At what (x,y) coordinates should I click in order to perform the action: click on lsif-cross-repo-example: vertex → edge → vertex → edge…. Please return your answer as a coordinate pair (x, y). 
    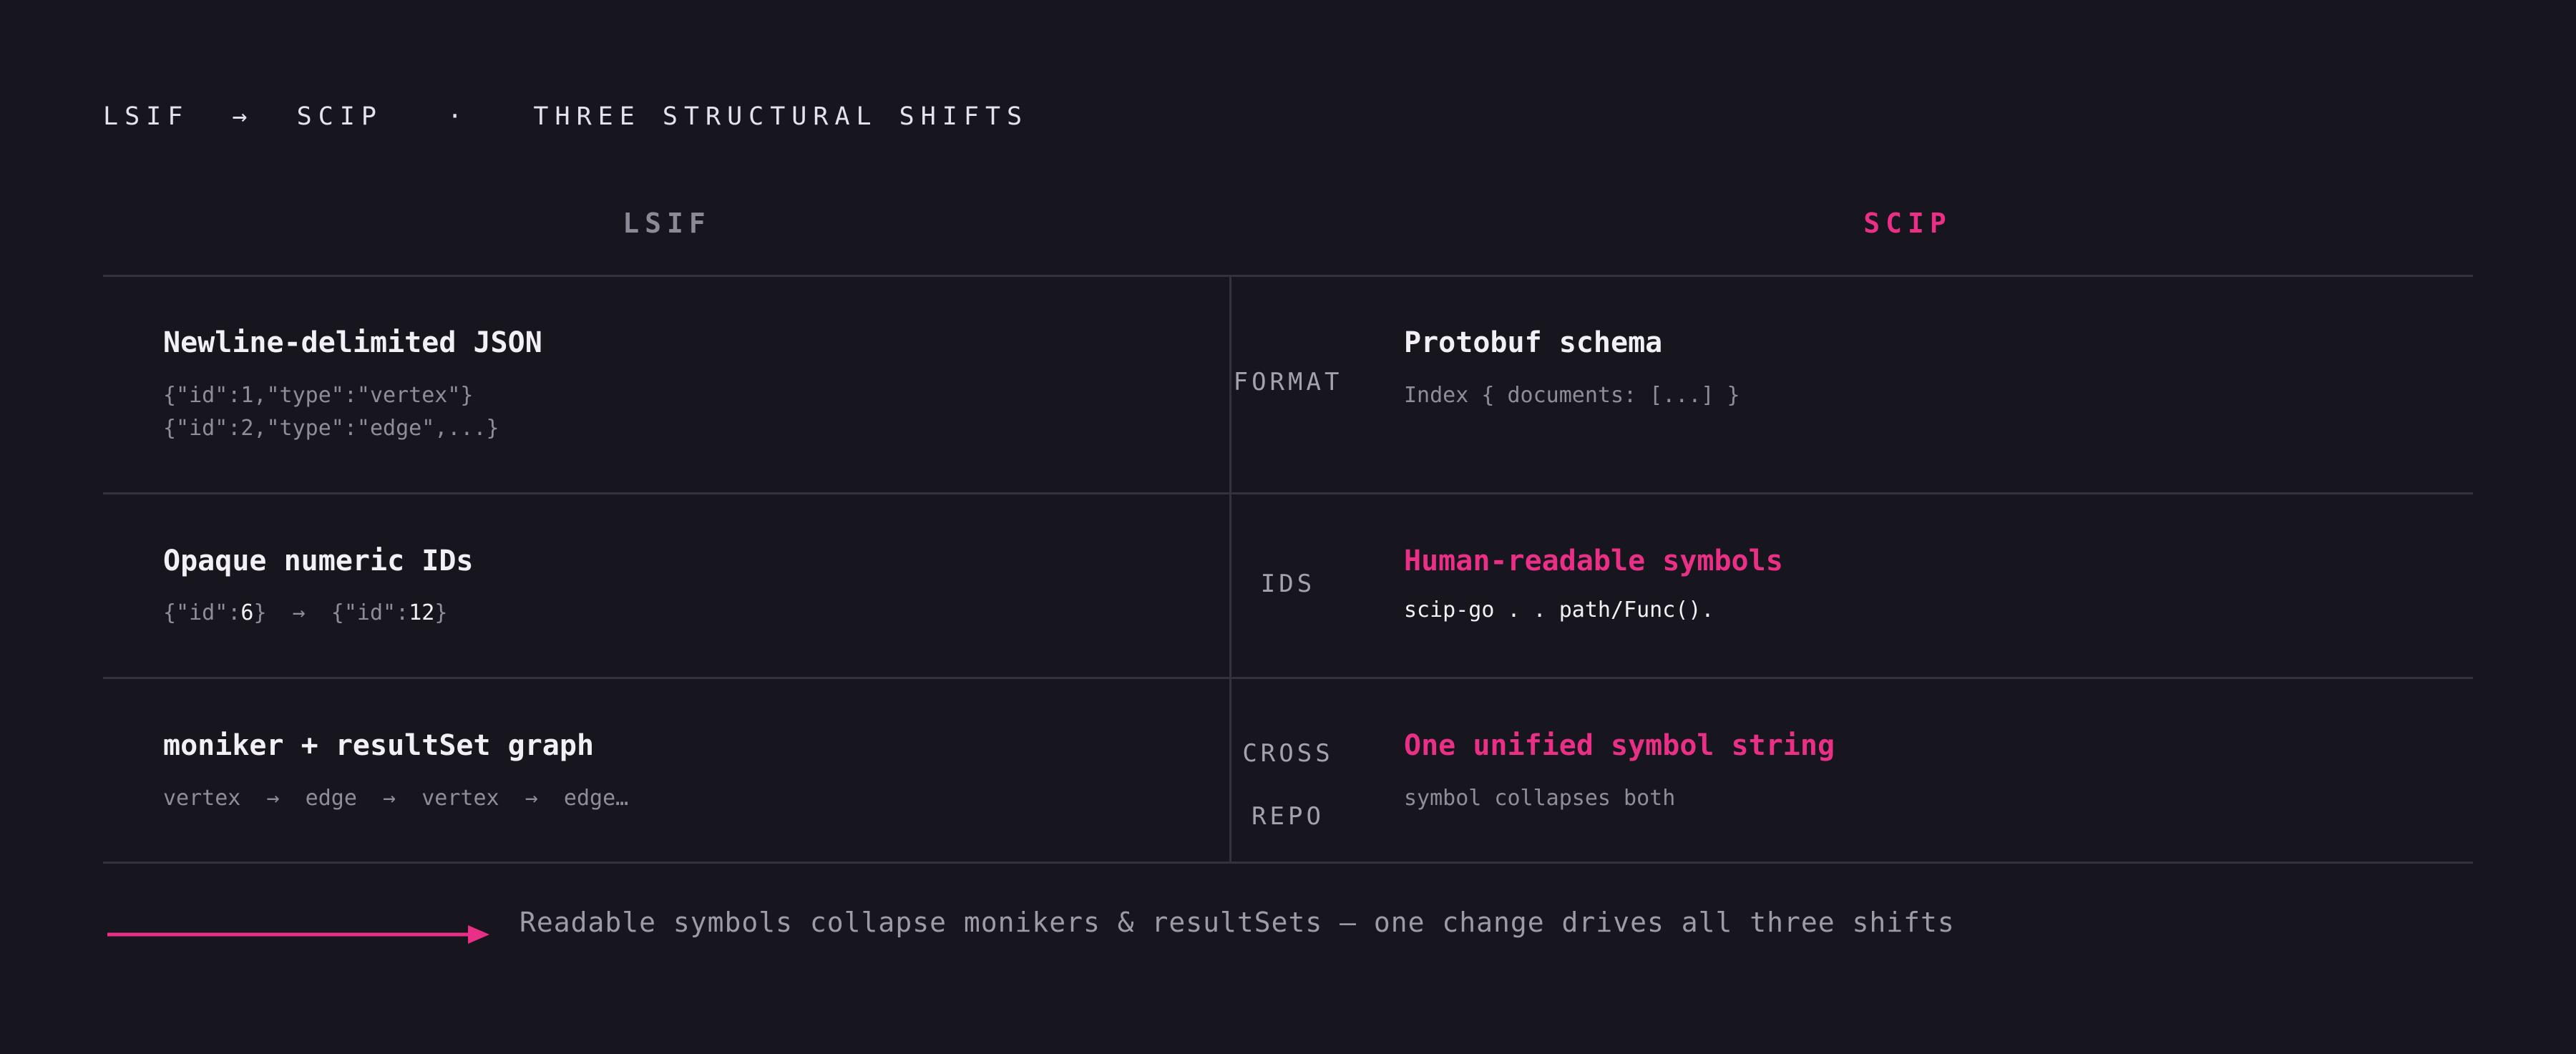
    Looking at the image, I should click on (396, 798).